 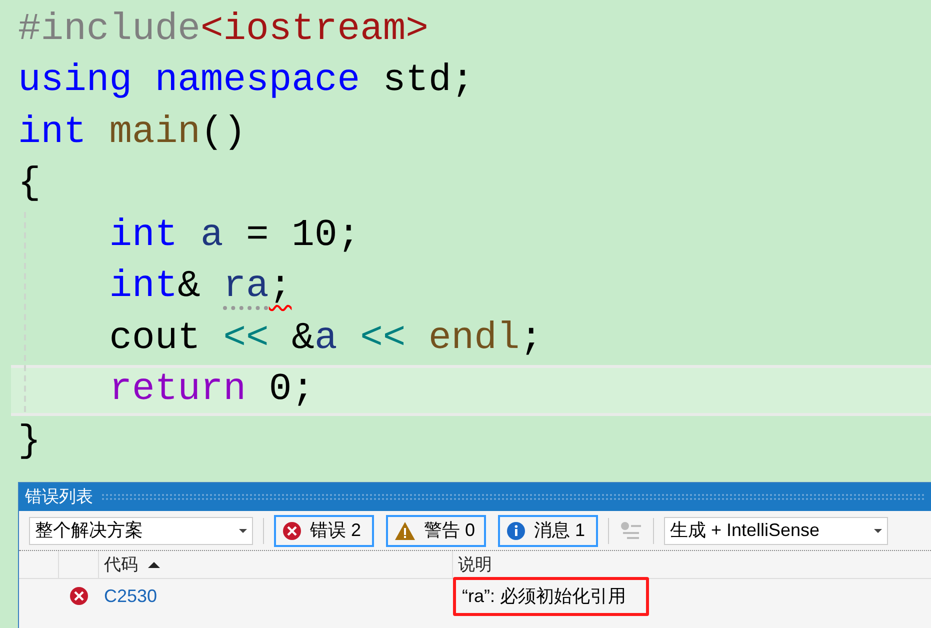 I want to click on filter-toggle: 消息 1, so click(x=548, y=530).